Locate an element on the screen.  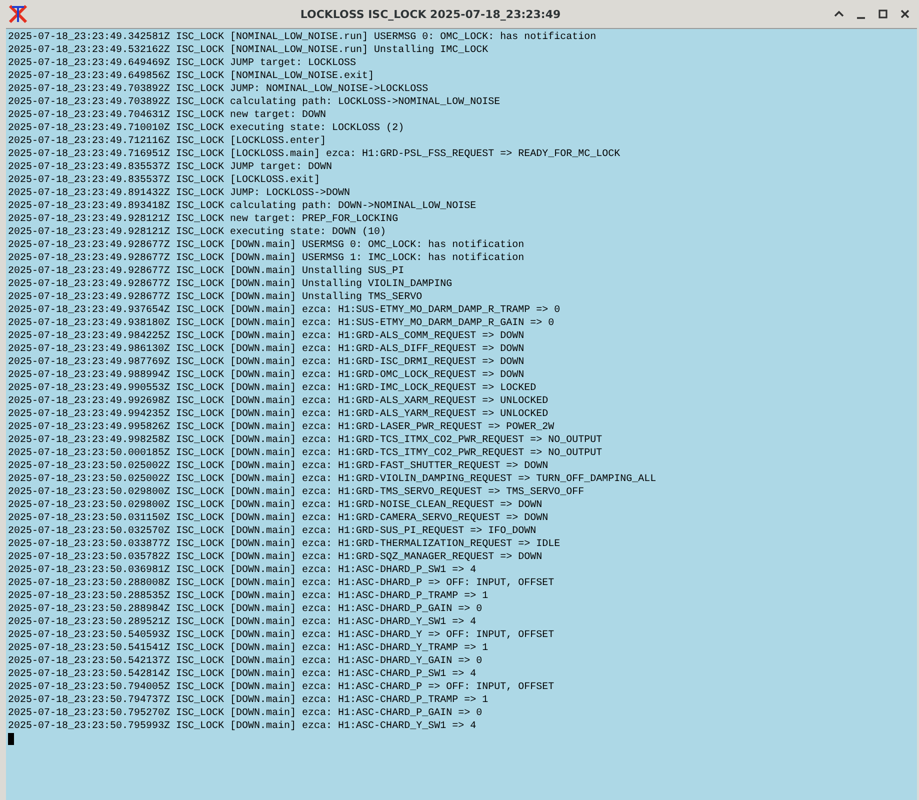
log-line: 2025-07-18_23:23:50.025002Z ISC_LOCK [DOWN.main] ezca: H1:GRD-VIOLIN_DAMPING_REQUEST => TURN_OFF_DAMPING_ALL is located at coordinates (333, 479).